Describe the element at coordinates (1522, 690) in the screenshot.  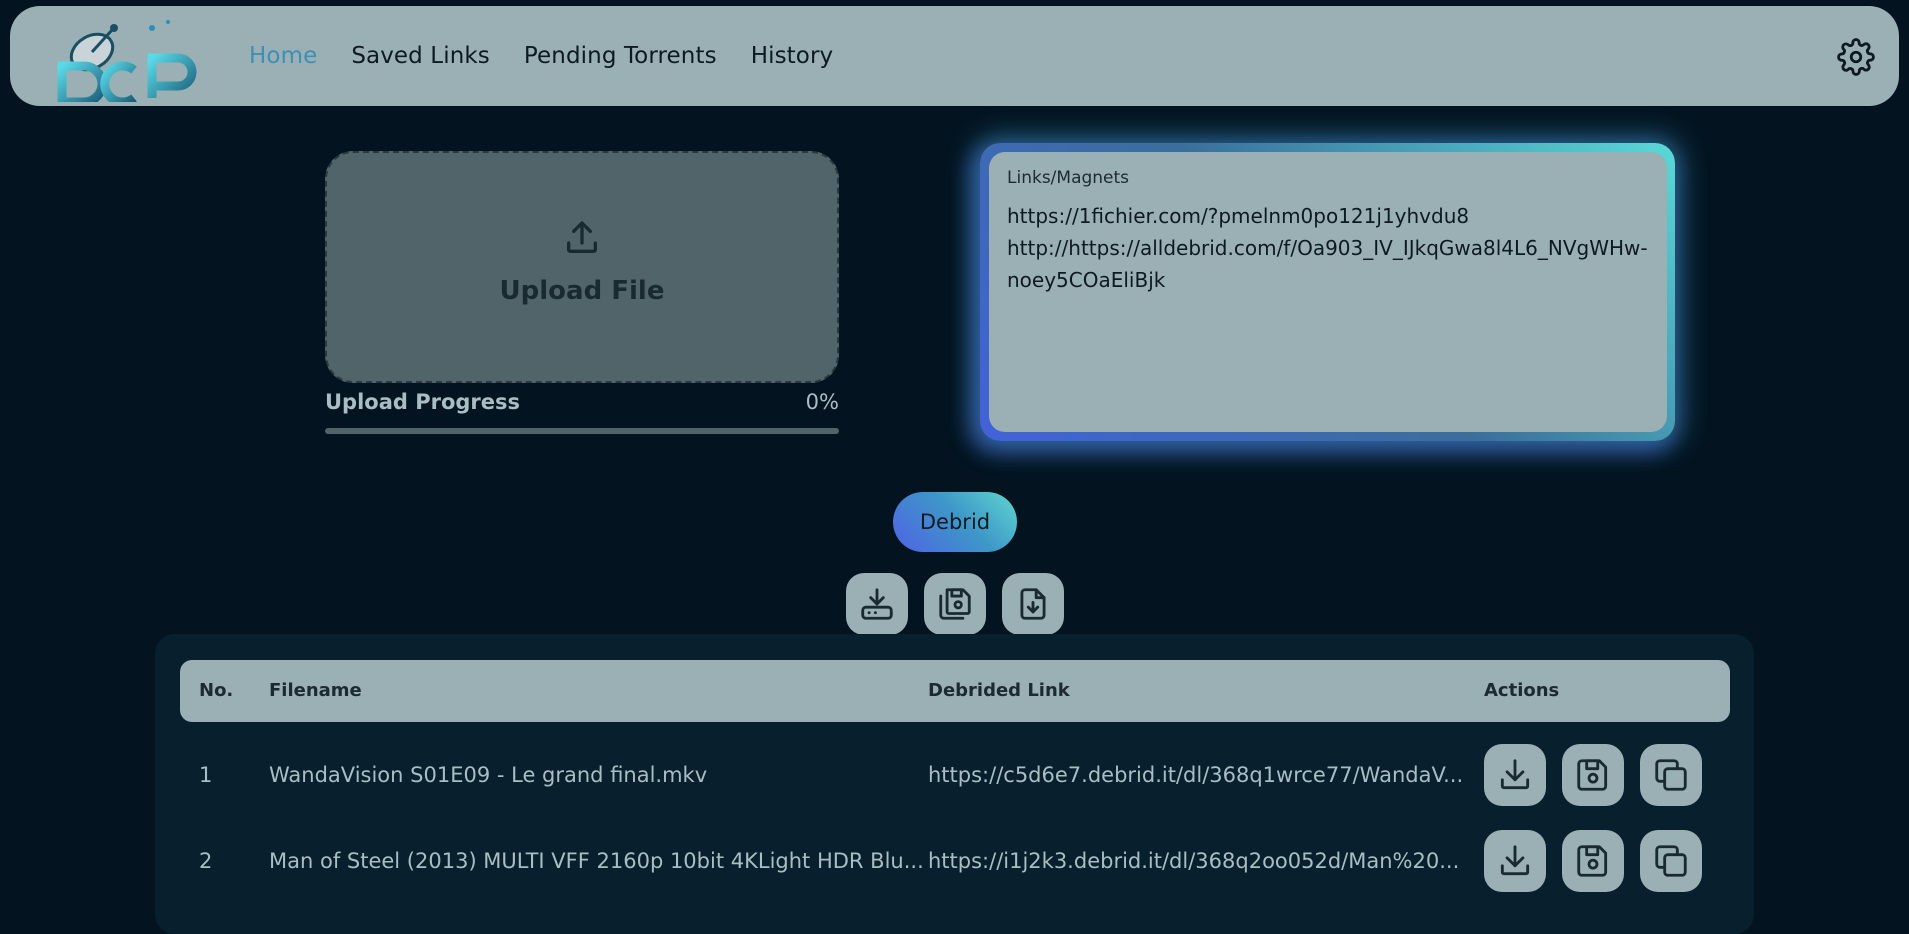
I see `header-actions: Actions` at that location.